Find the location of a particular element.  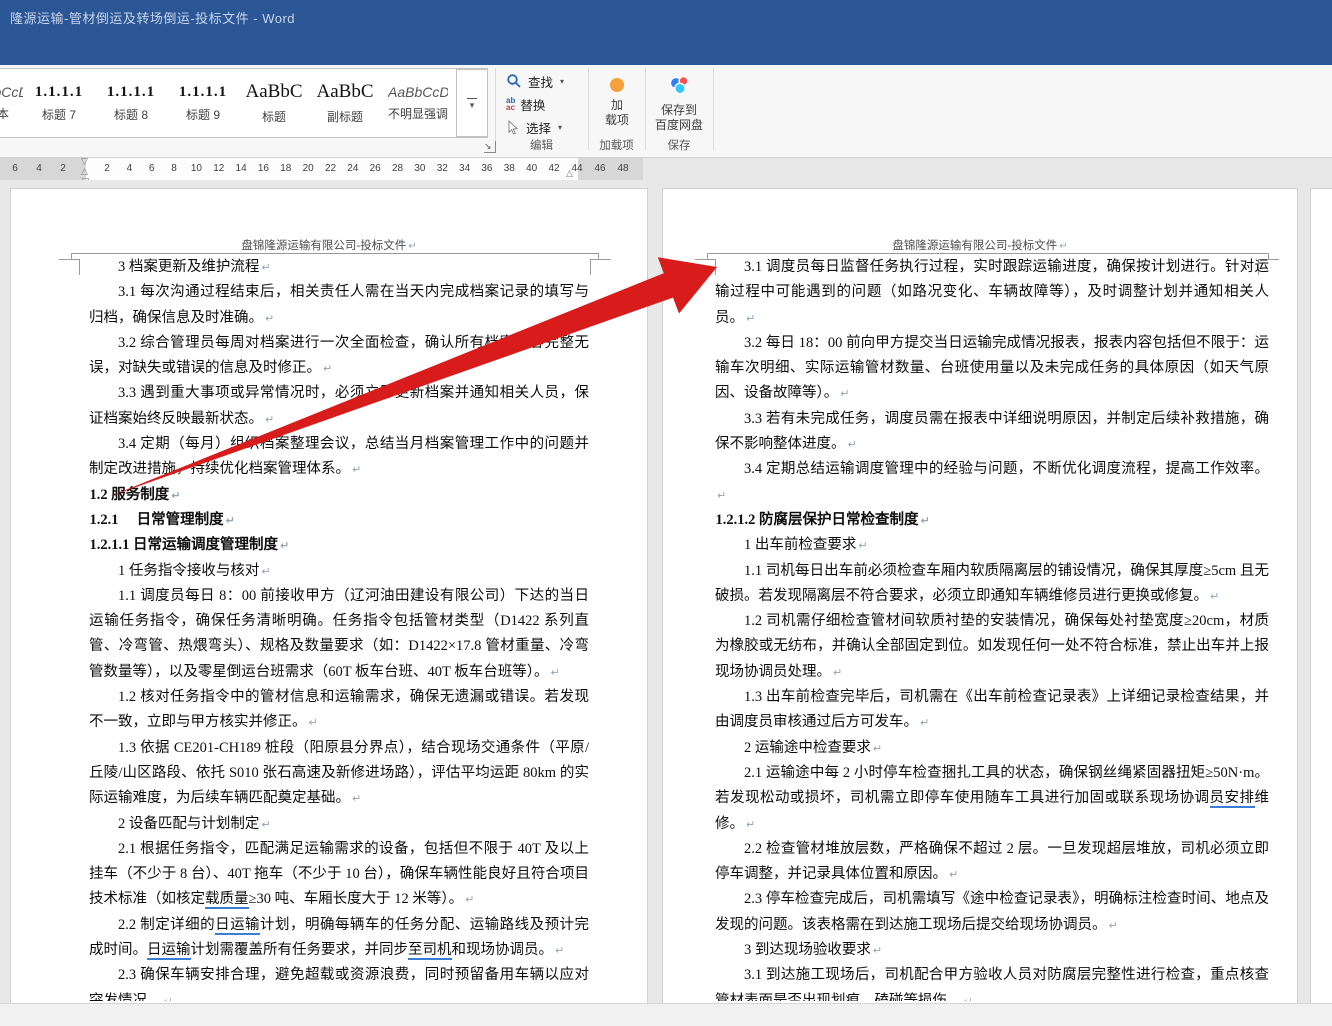

select-label: 选择 is located at coordinates (539, 128).